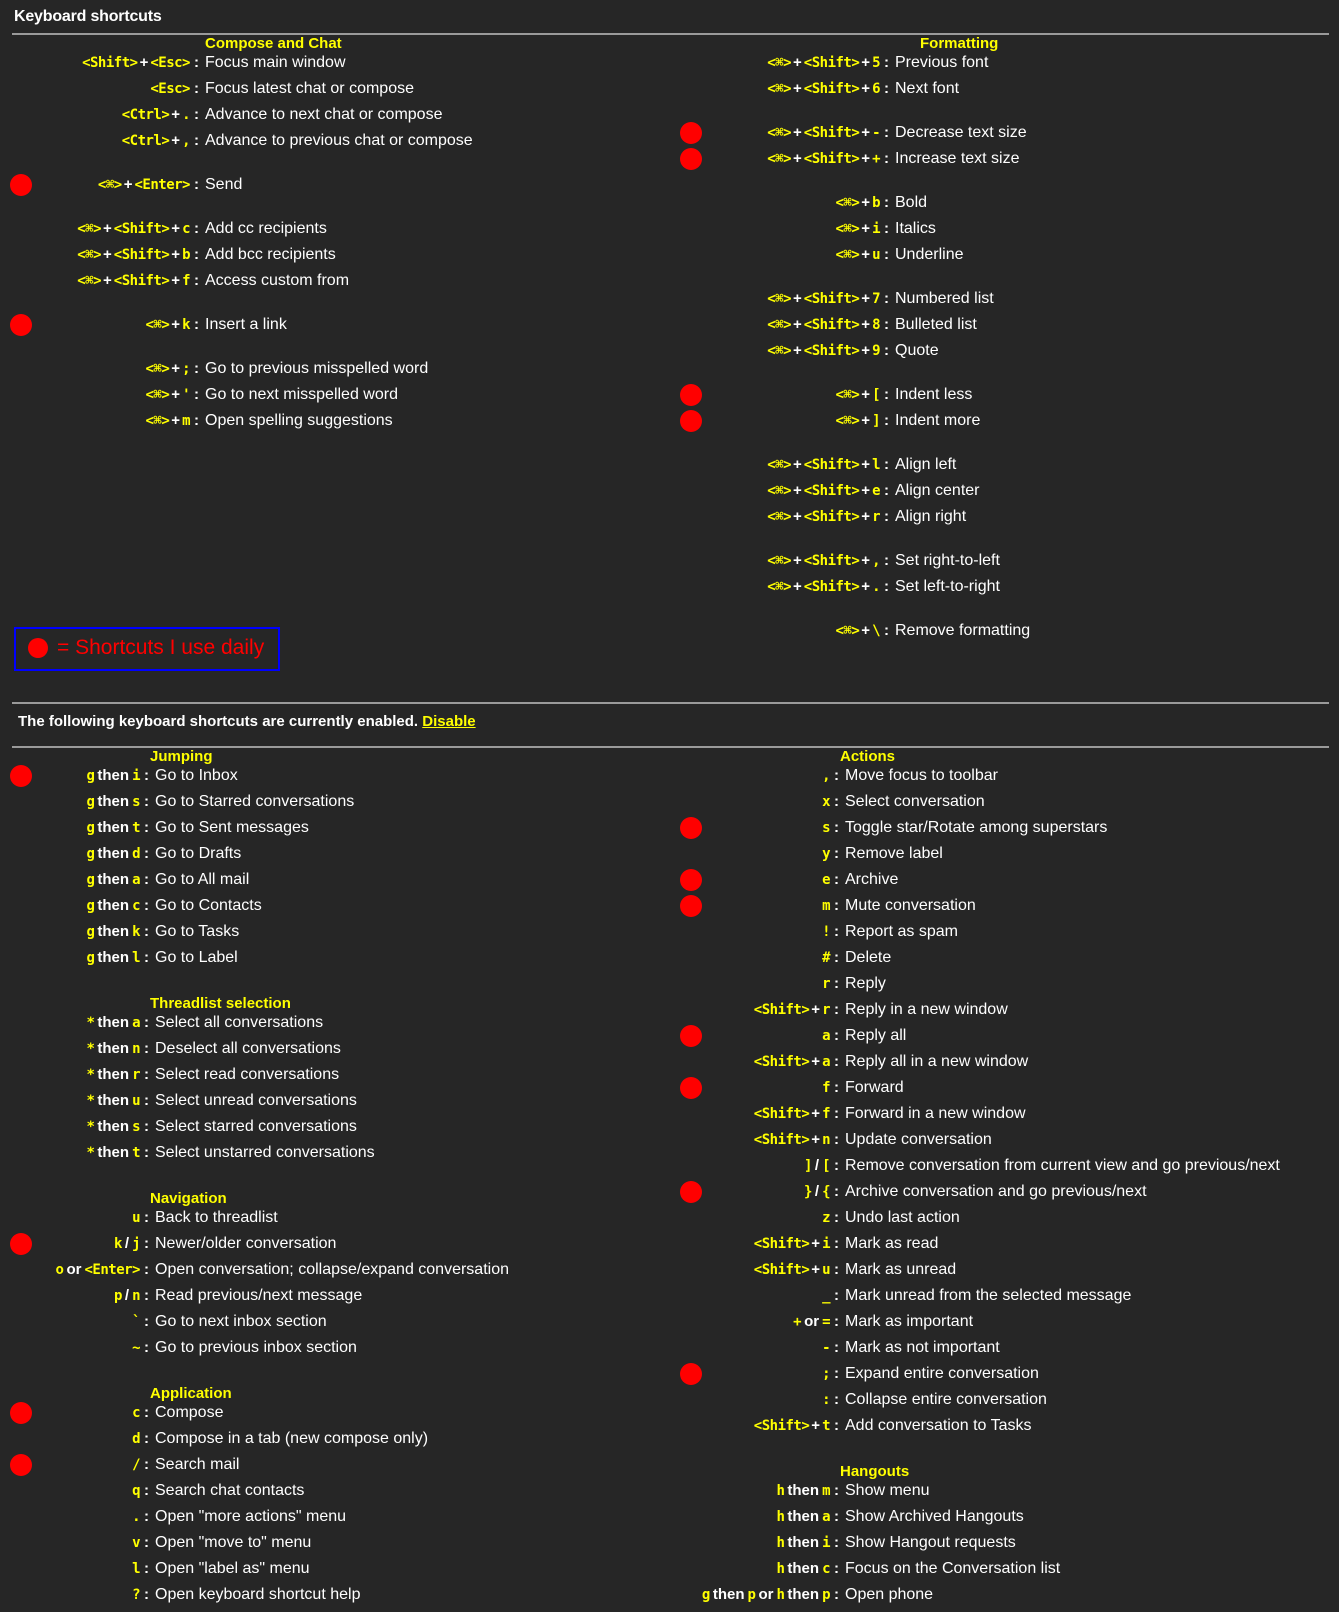 This screenshot has width=1339, height=1612. Describe the element at coordinates (136, 932) in the screenshot. I see `key-token: k` at that location.